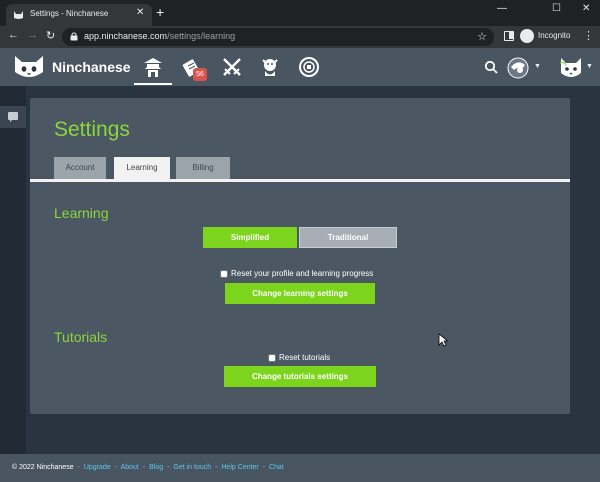 This screenshot has width=600, height=482. I want to click on reset-tutorials-row: Reset tutorials, so click(299, 357).